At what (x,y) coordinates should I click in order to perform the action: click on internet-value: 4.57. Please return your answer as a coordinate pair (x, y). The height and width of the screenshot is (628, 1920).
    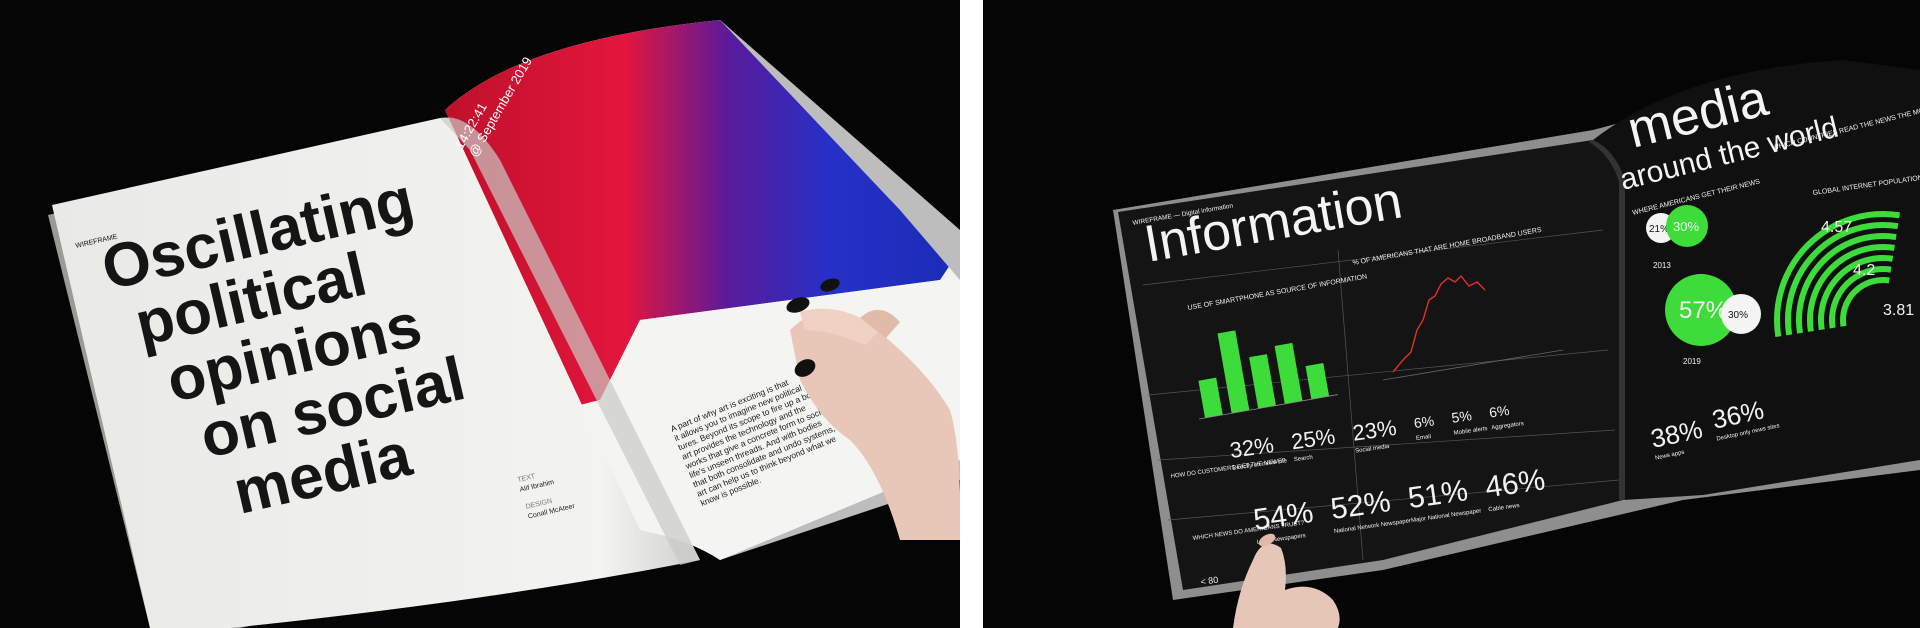
    Looking at the image, I should click on (1836, 227).